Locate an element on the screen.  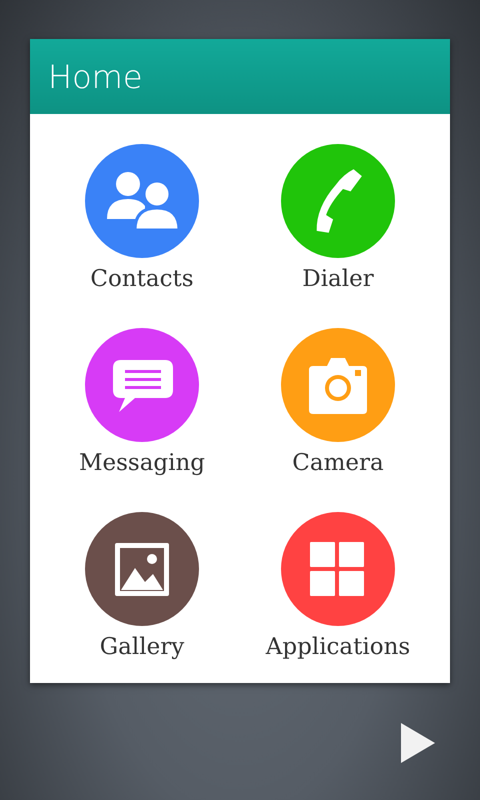
app-button: Applications is located at coordinates (338, 587).